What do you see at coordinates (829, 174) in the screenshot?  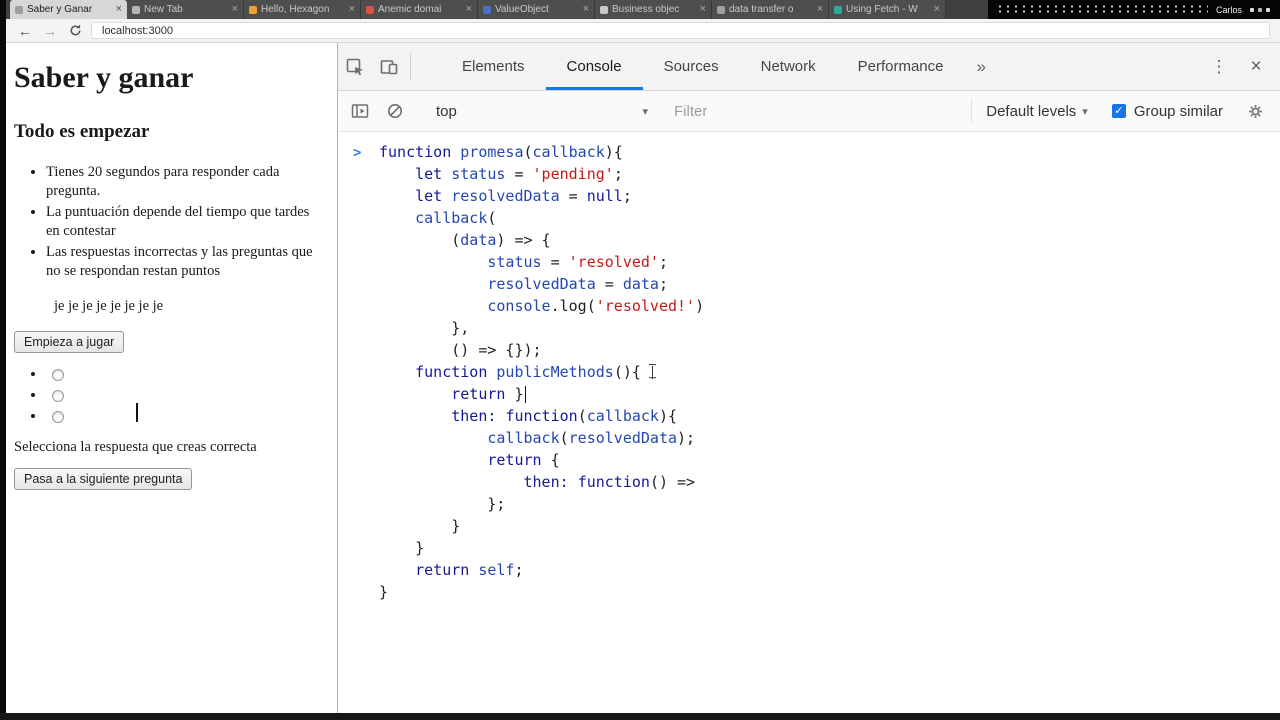 I see `console-code-line: let status = 'pending';` at bounding box center [829, 174].